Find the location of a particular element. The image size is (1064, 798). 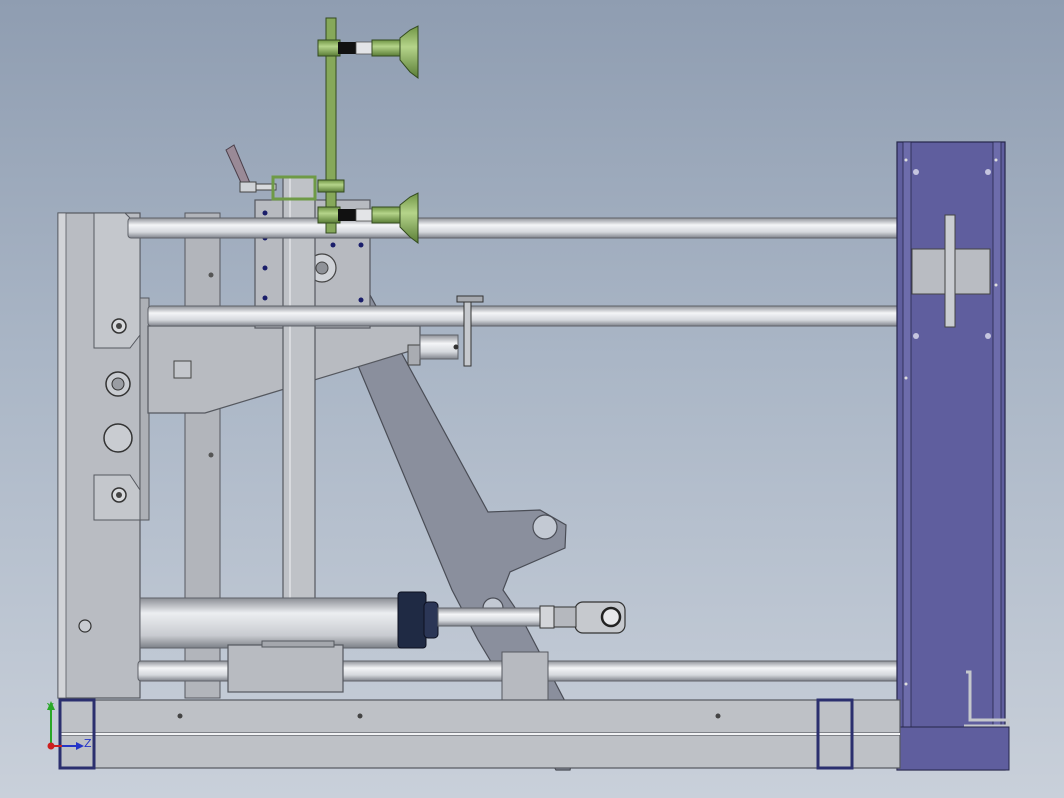

beam-slot is located at coordinates (182, 369).